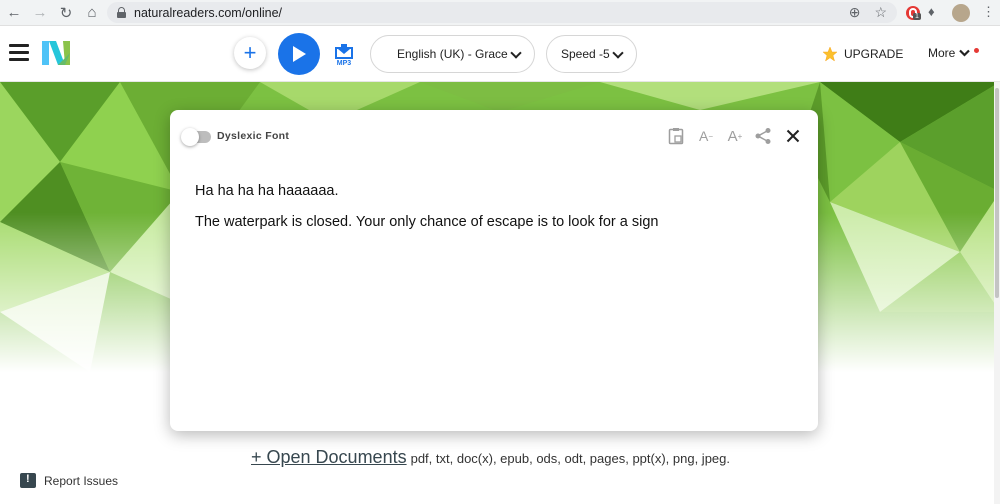 This screenshot has height=504, width=1000. What do you see at coordinates (988, 12) in the screenshot?
I see `kebab-menu-icon: ⋮` at bounding box center [988, 12].